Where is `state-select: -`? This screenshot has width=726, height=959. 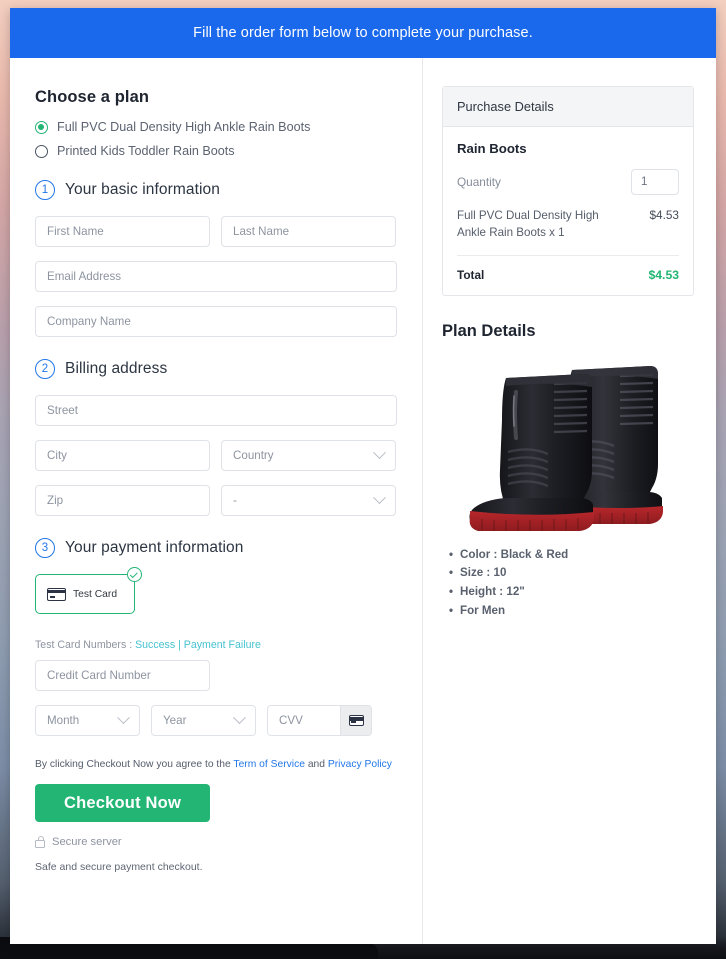 state-select: - is located at coordinates (308, 500).